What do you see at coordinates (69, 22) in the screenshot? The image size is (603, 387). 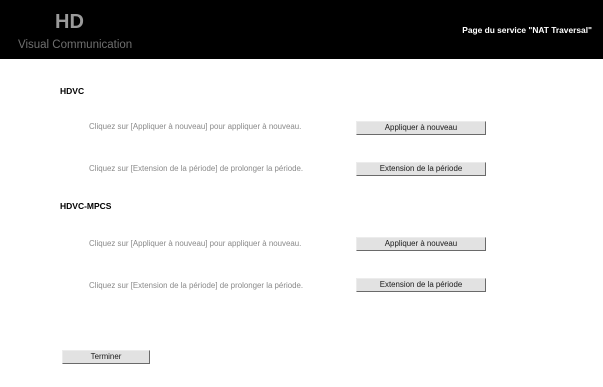 I see `logo-mark: HD` at bounding box center [69, 22].